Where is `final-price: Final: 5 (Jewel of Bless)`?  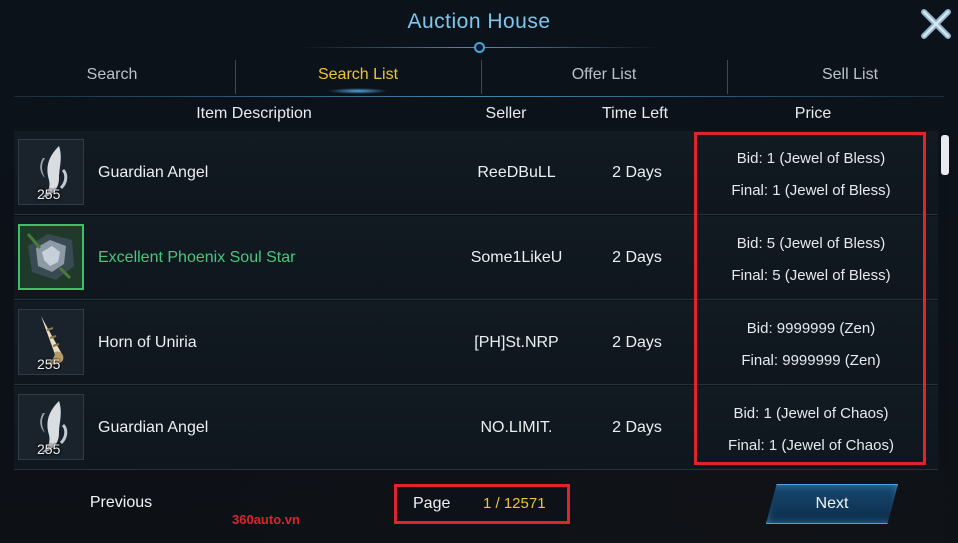
final-price: Final: 5 (Jewel of Bless) is located at coordinates (811, 275).